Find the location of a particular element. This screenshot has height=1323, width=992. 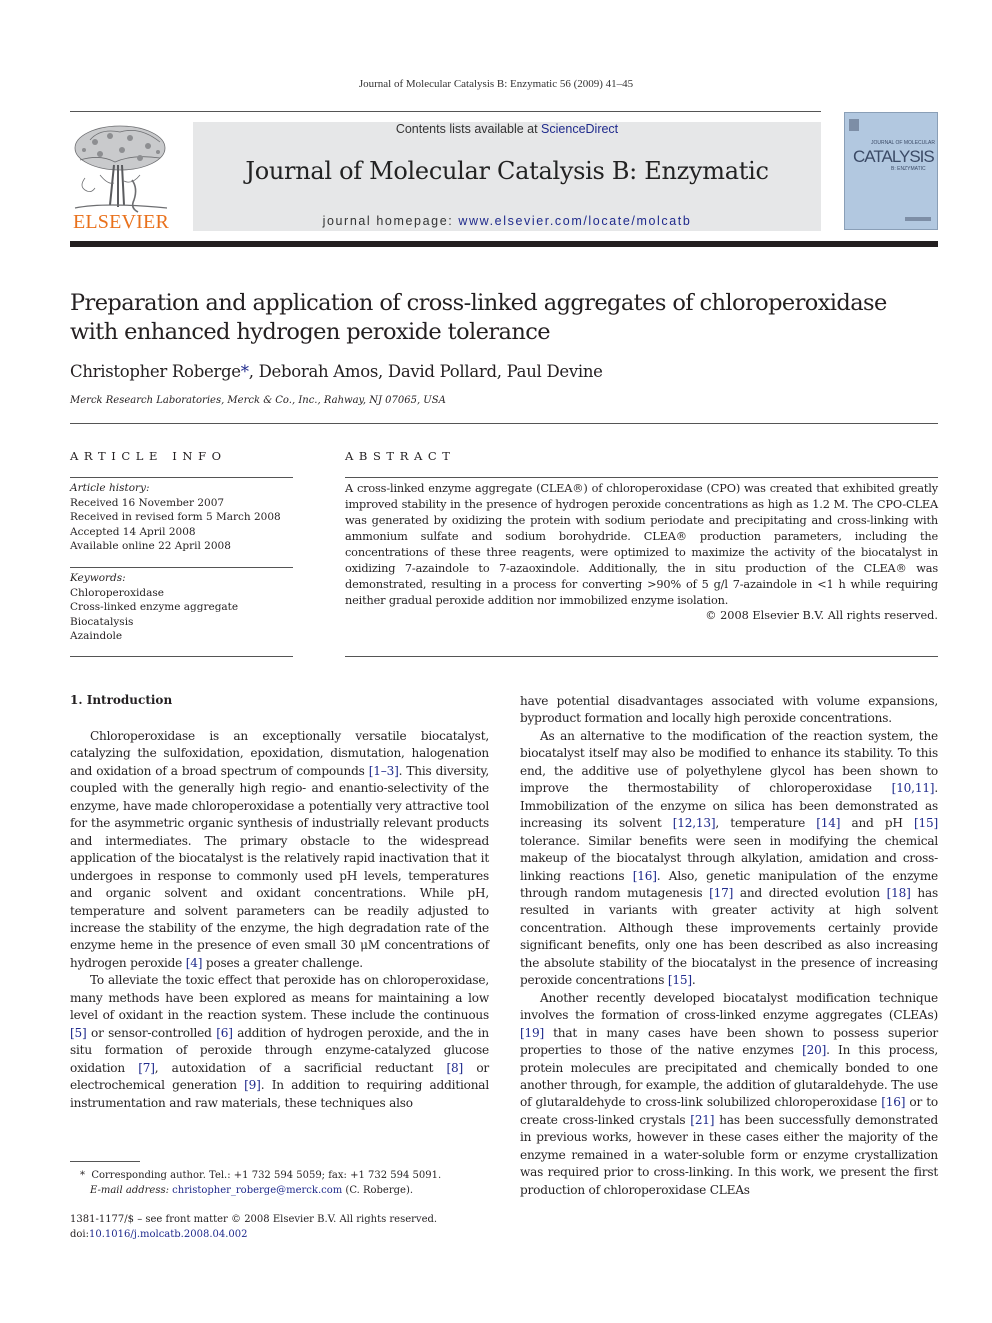

keyword-item: Cross-linked enzyme aggregate is located at coordinates (154, 607).